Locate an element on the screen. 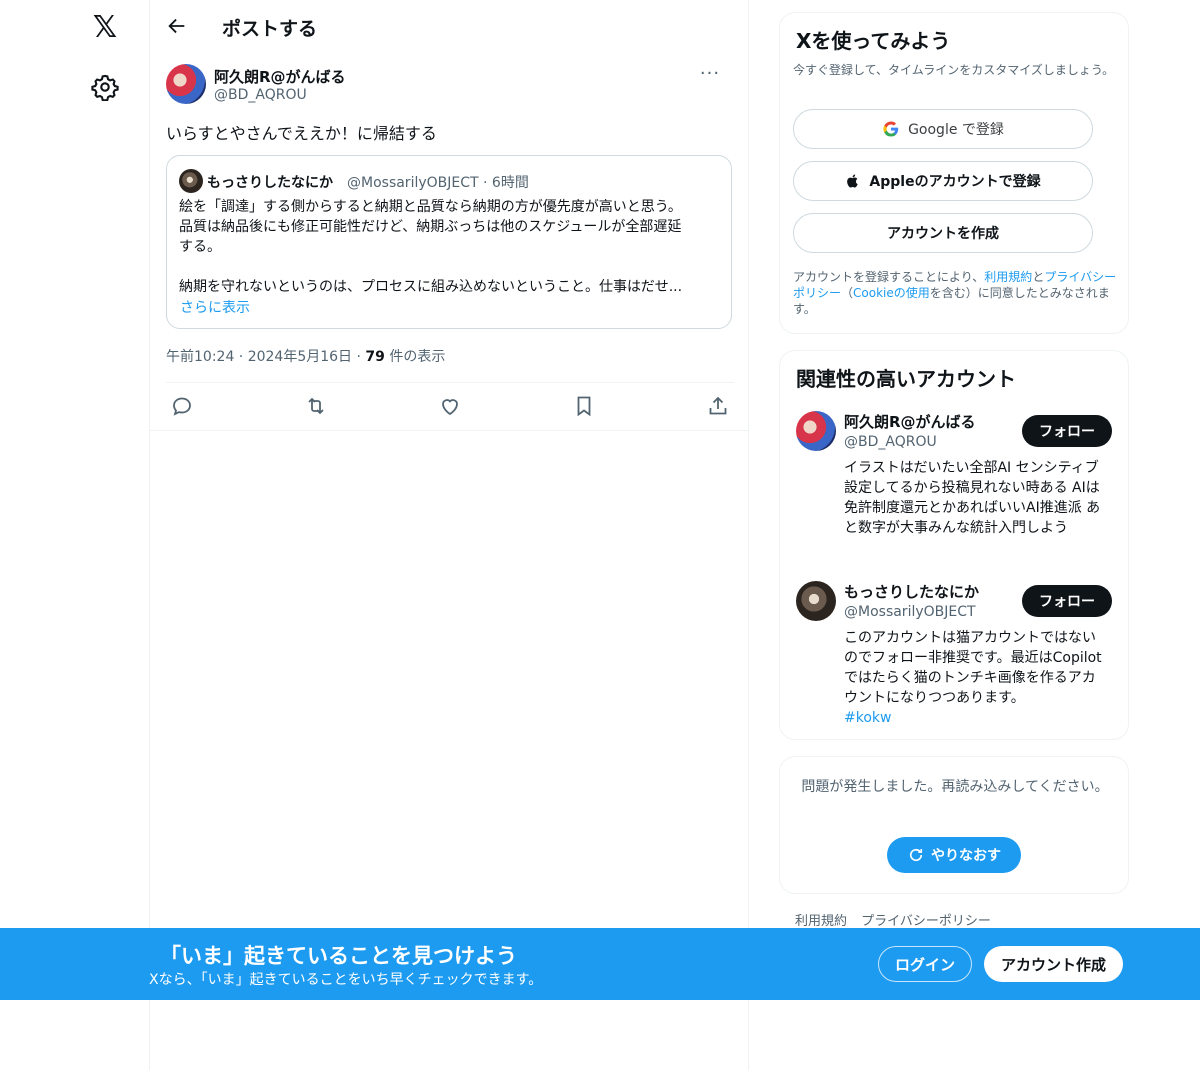 Image resolution: width=1200 pixels, height=1070 pixels. footer-privacy-link: プライバシーポリシー is located at coordinates (926, 921).